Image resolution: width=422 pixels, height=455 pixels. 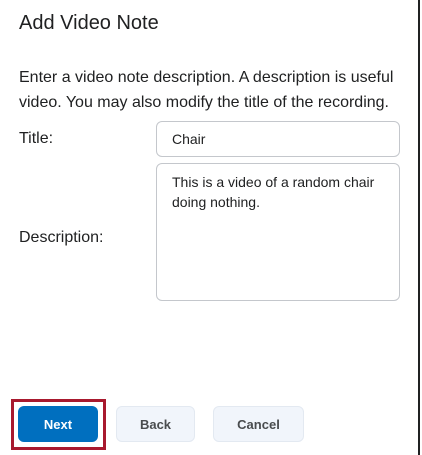 I want to click on dialog-title: Add Video Note, so click(x=89, y=23).